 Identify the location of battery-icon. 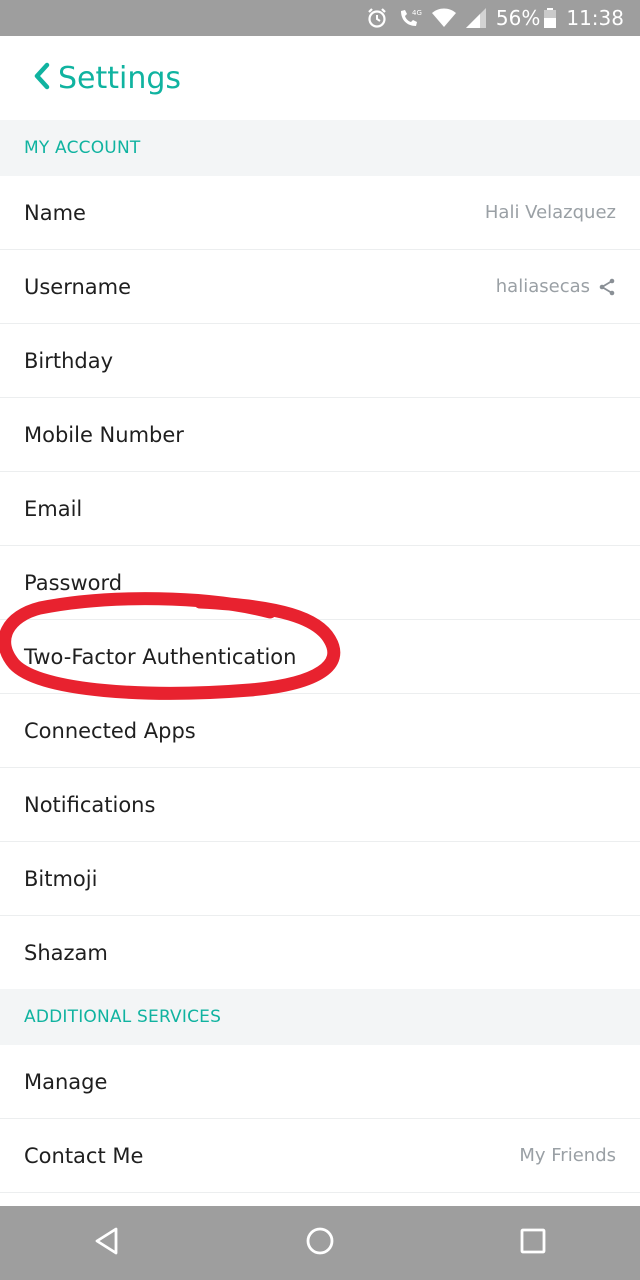
(550, 18).